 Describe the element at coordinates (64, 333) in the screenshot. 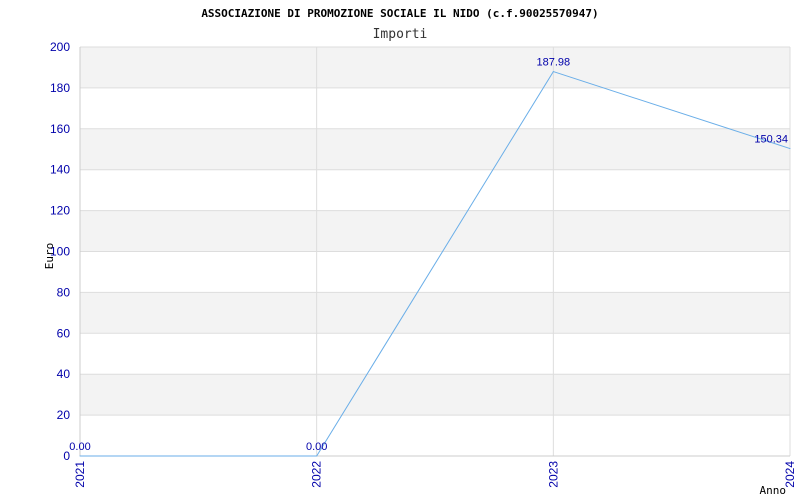

I see `y-tick-label: 60` at that location.